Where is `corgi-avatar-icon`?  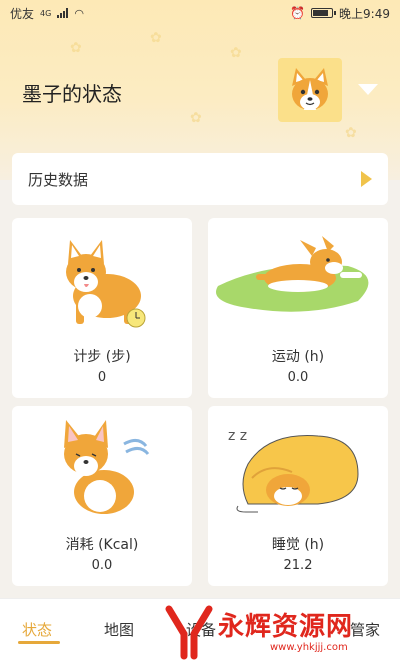 corgi-avatar-icon is located at coordinates (310, 89).